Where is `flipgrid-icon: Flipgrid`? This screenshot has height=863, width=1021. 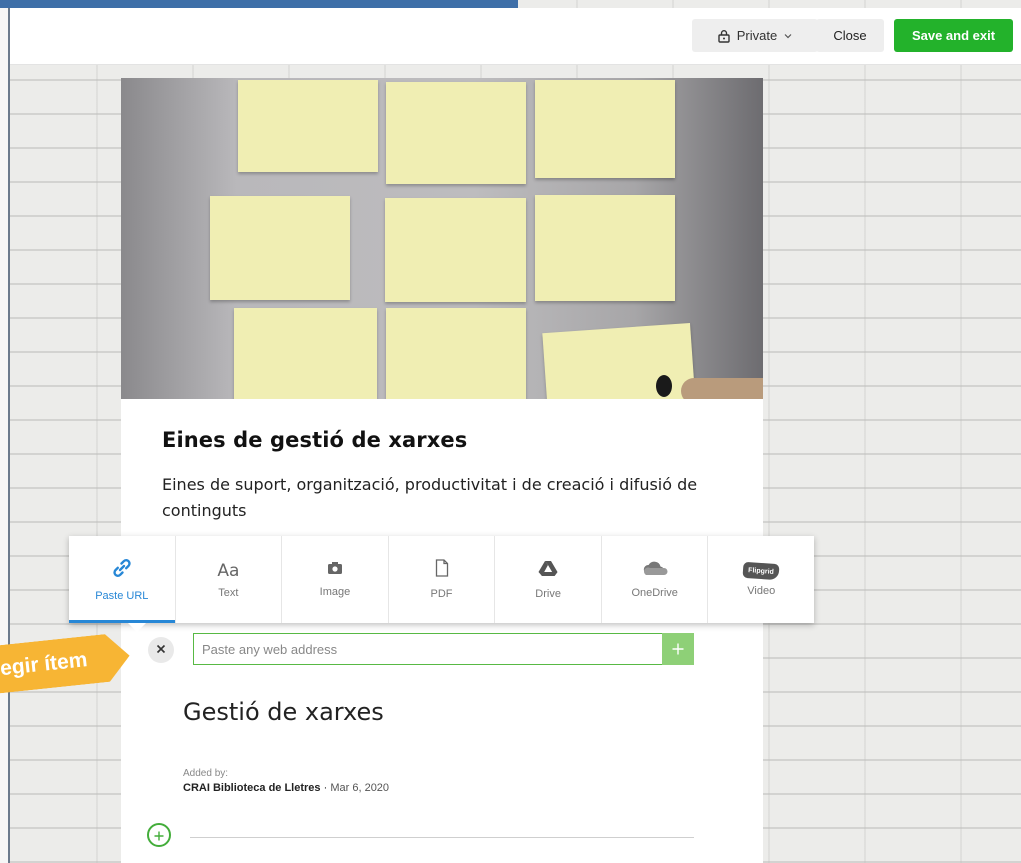 flipgrid-icon: Flipgrid is located at coordinates (761, 570).